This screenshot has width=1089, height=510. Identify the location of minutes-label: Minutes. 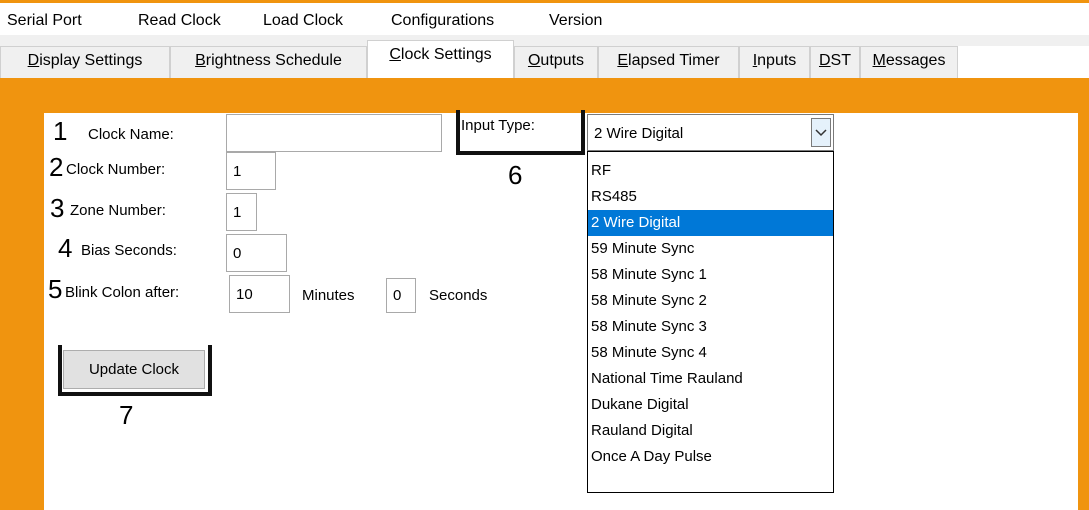
(328, 295).